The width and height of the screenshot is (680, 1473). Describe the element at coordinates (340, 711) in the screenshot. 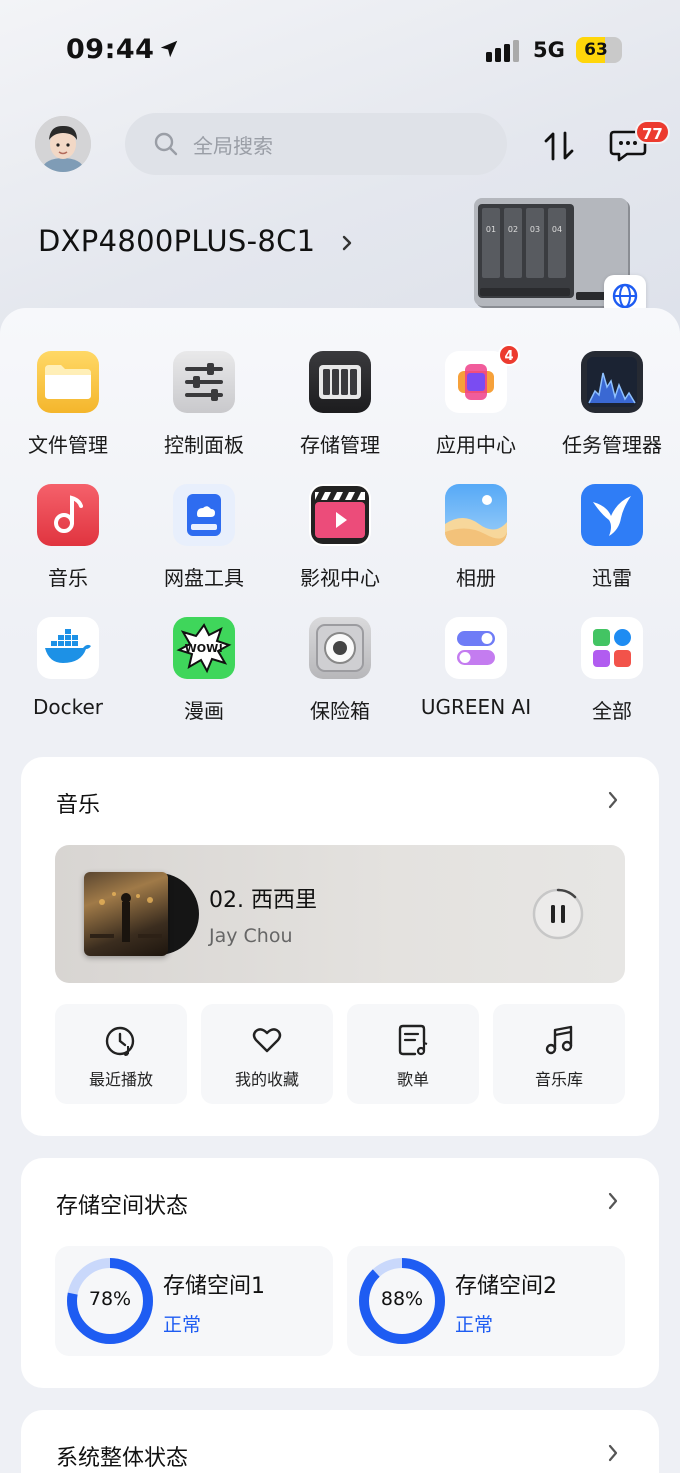

I see `app-label: 保险箱` at that location.